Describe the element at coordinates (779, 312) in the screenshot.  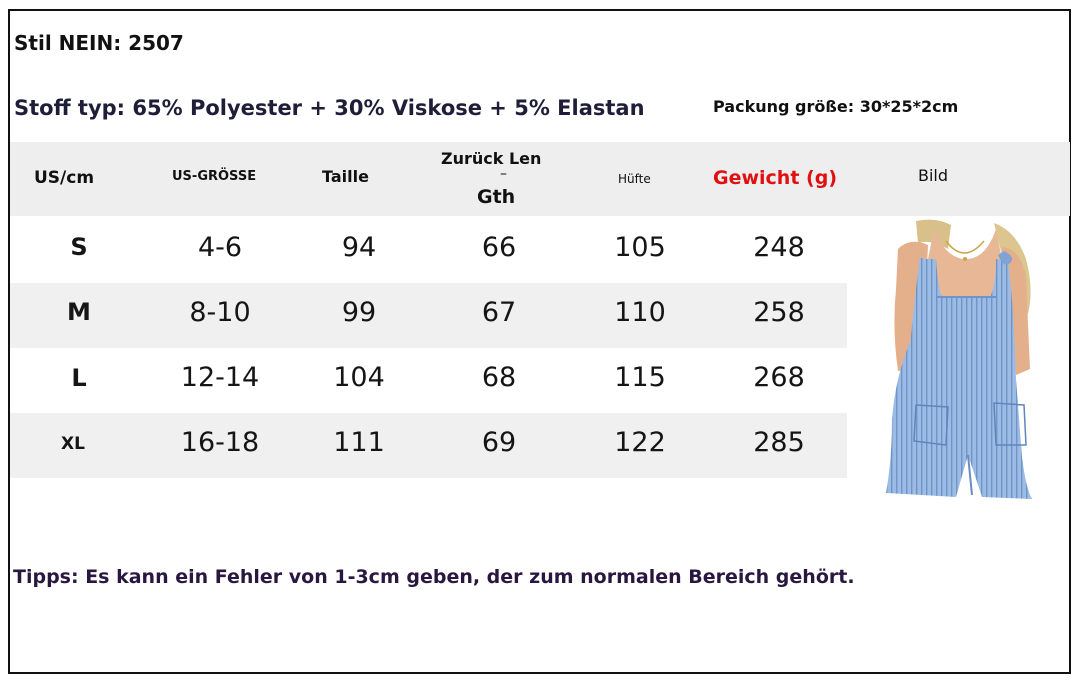
I see `cell-weight: 258` at that location.